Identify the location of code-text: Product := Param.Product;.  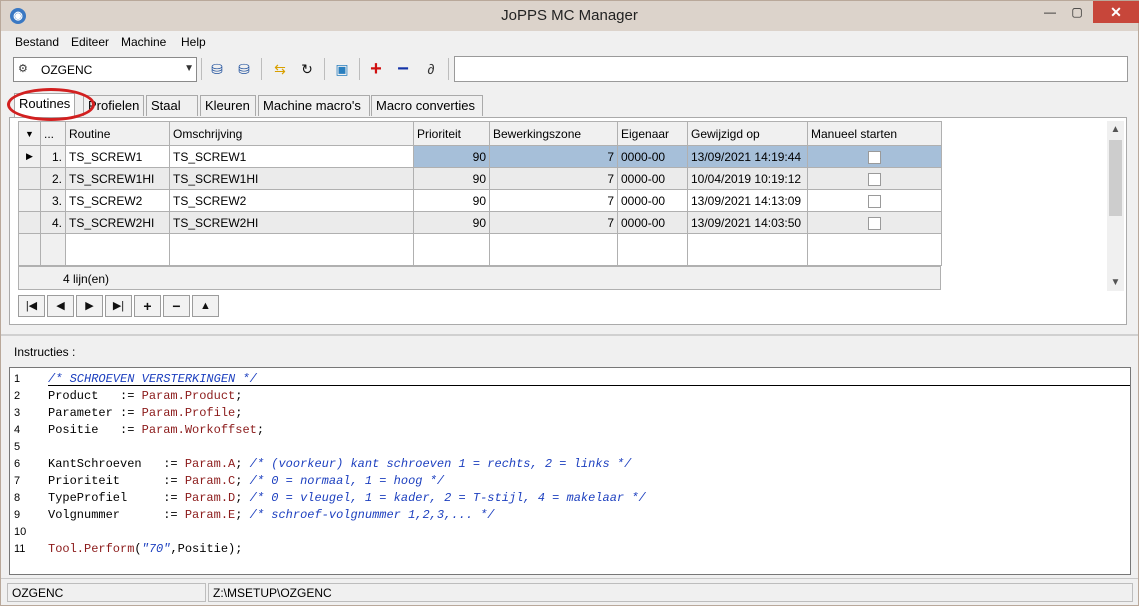
(145, 396).